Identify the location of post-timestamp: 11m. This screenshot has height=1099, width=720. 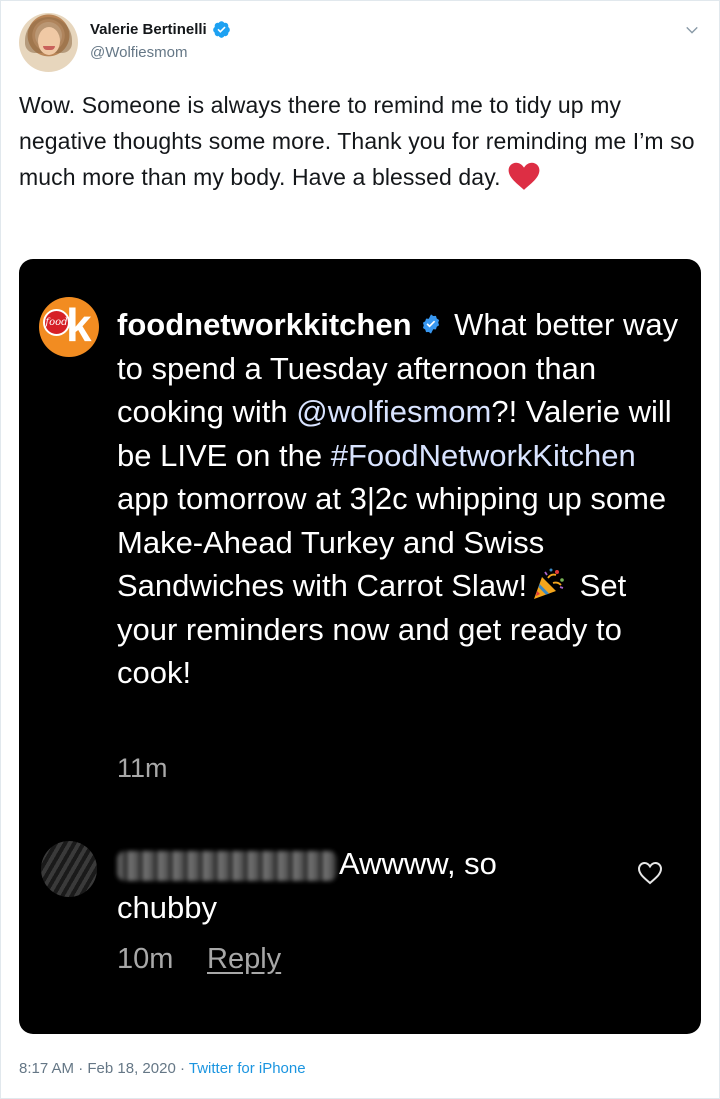
(142, 768).